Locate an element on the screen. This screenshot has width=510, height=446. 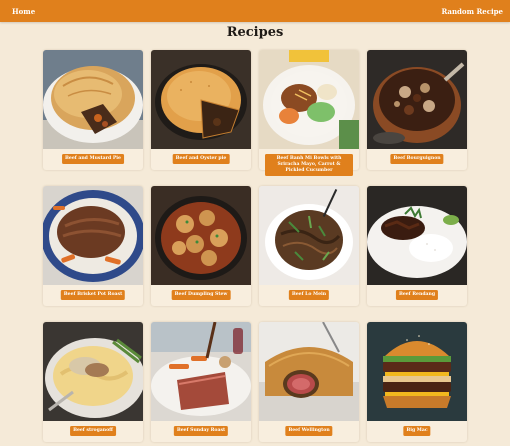
recipe-card: Beef stroganoff is located at coordinates (93, 382).